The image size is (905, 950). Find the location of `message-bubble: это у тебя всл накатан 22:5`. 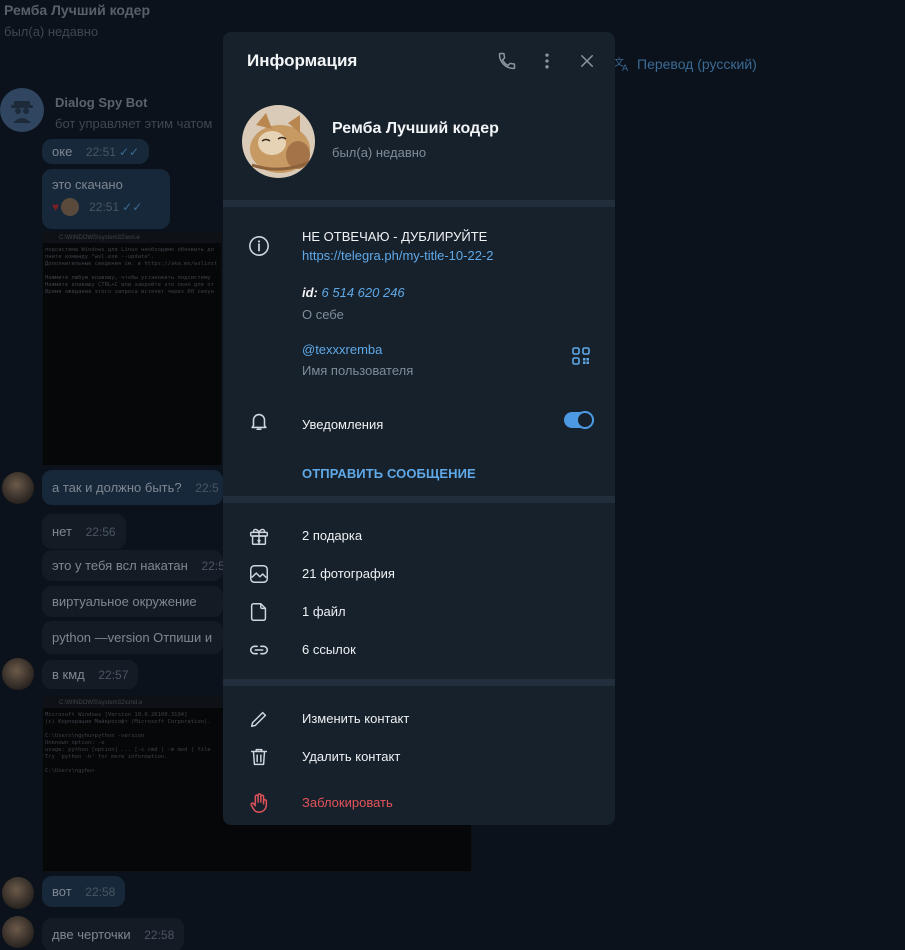

message-bubble: это у тебя всл накатан 22:5 is located at coordinates (133, 565).